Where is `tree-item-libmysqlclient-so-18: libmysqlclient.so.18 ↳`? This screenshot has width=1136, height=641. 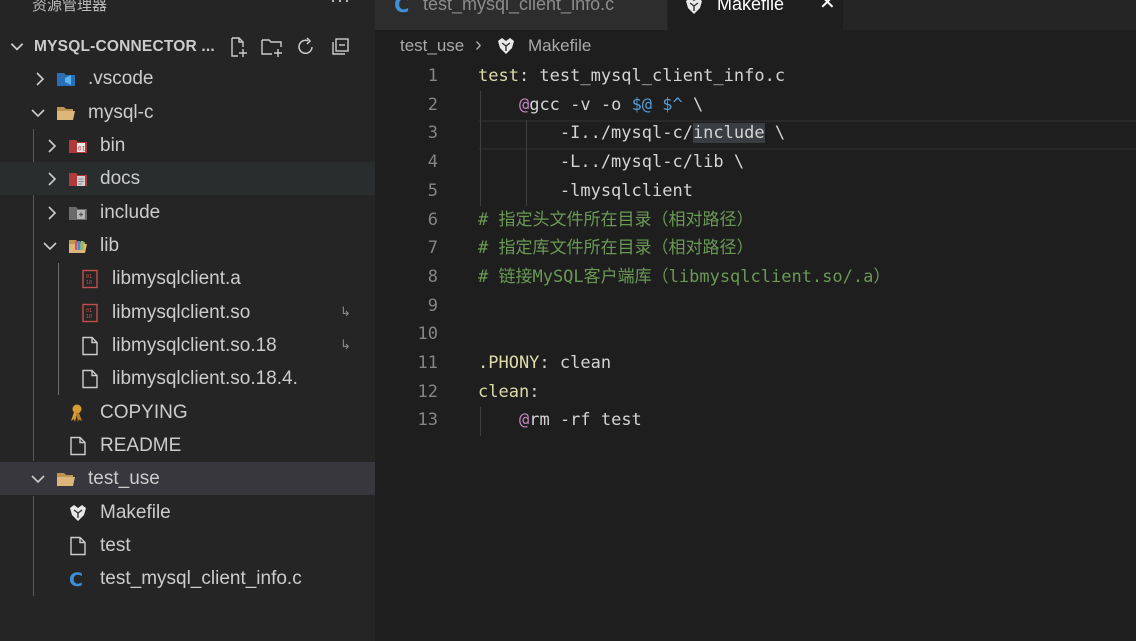
tree-item-libmysqlclient-so-18: libmysqlclient.so.18 ↳ is located at coordinates (187, 345).